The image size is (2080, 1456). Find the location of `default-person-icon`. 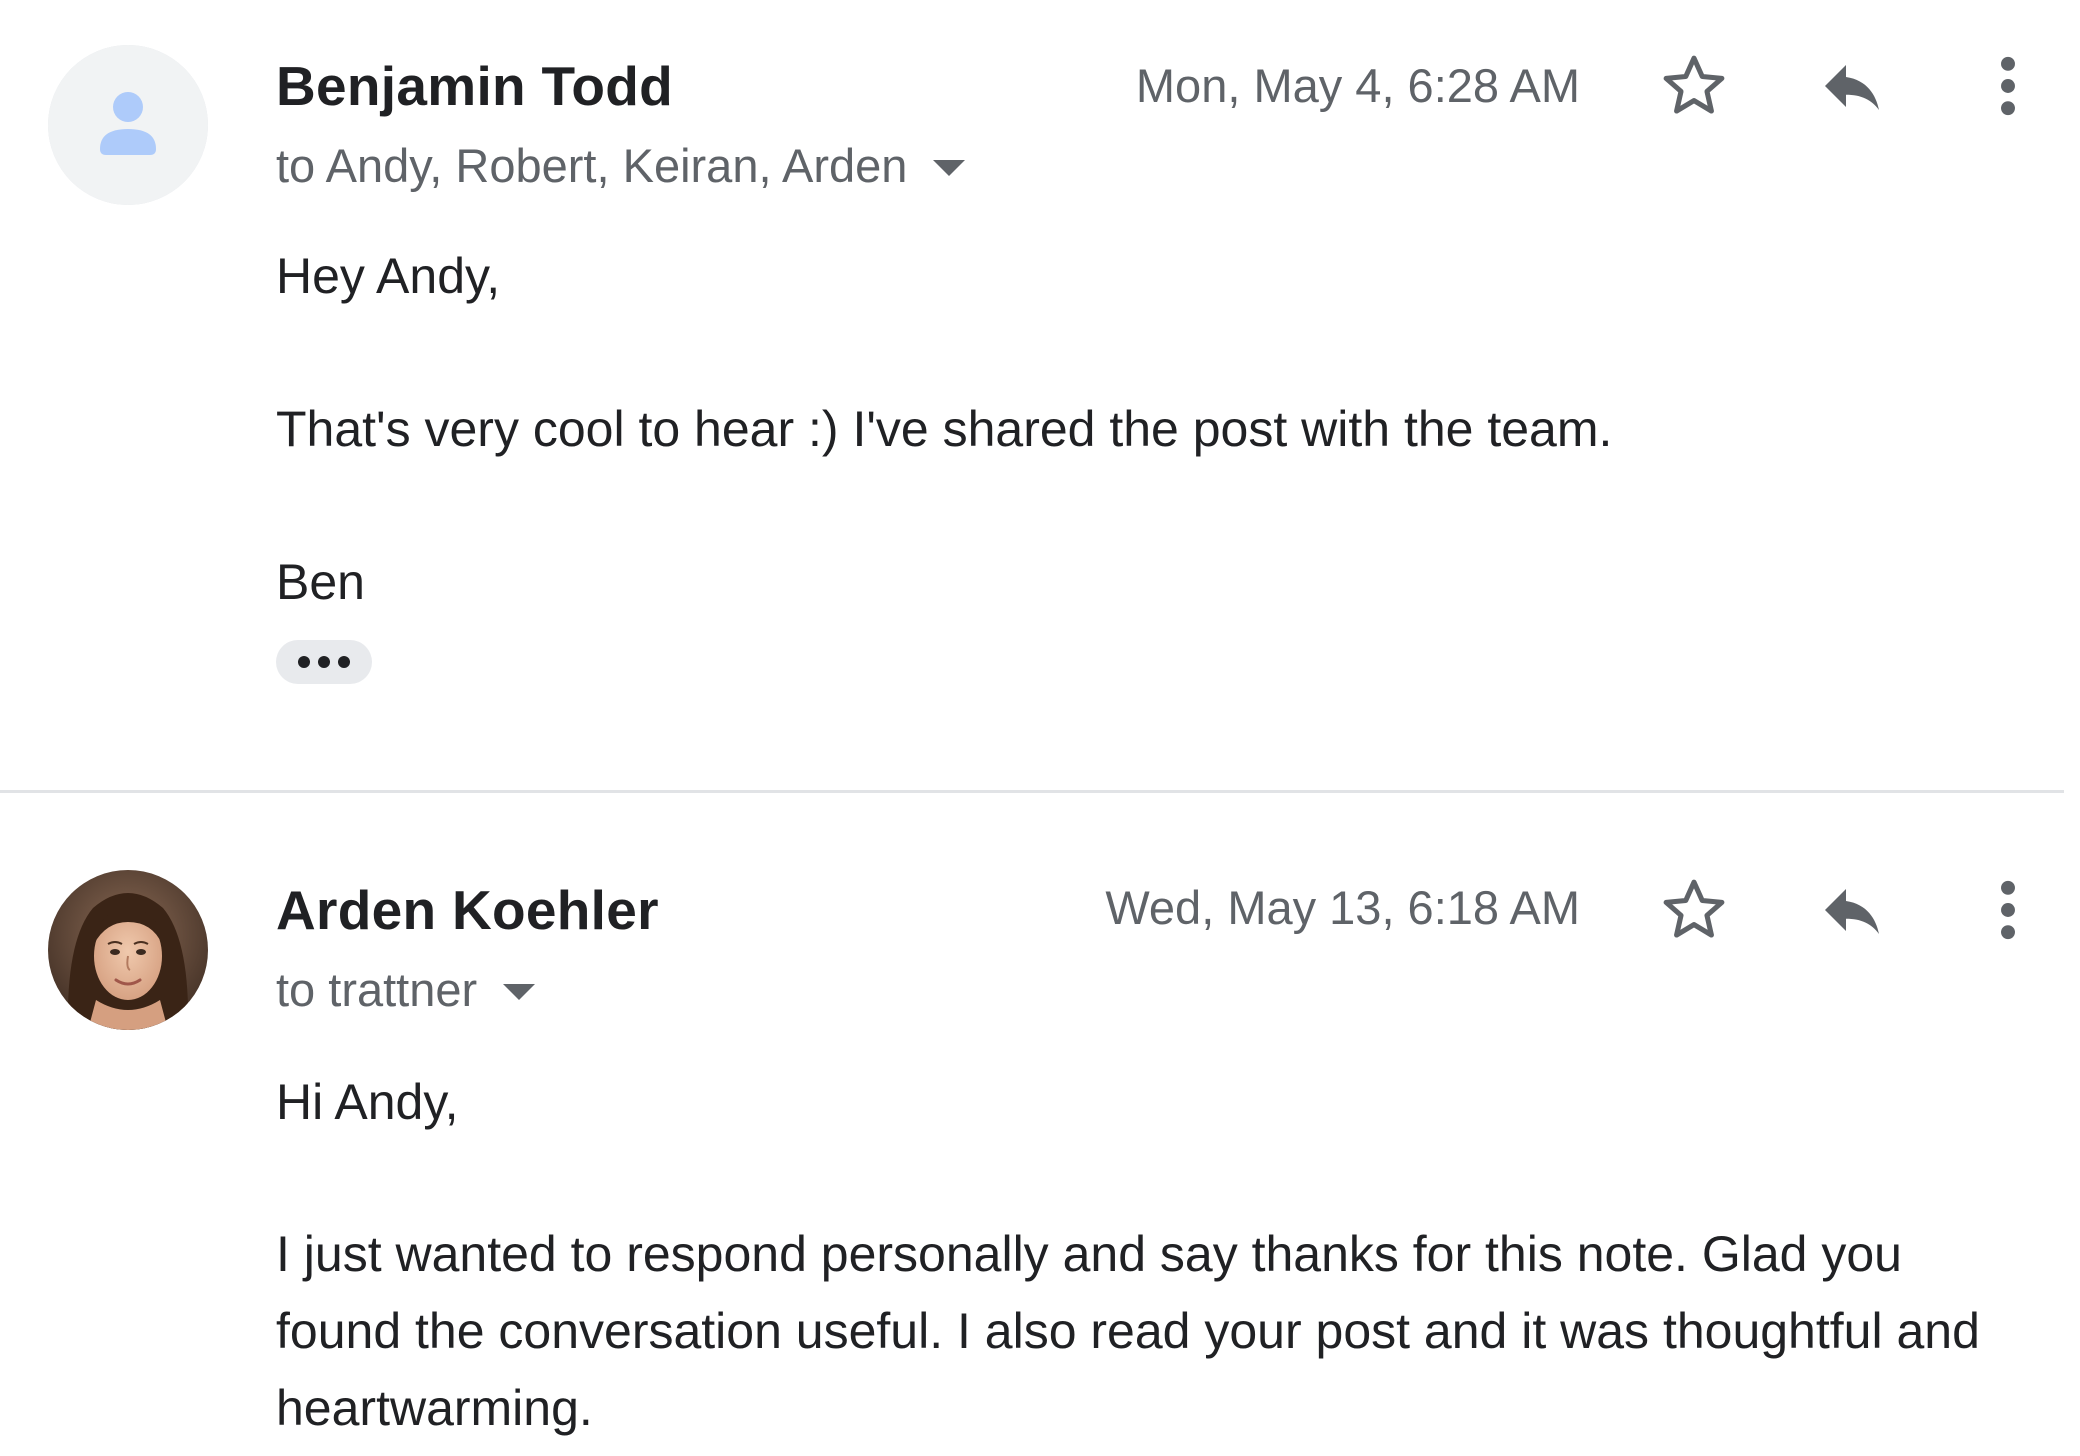

default-person-icon is located at coordinates (128, 125).